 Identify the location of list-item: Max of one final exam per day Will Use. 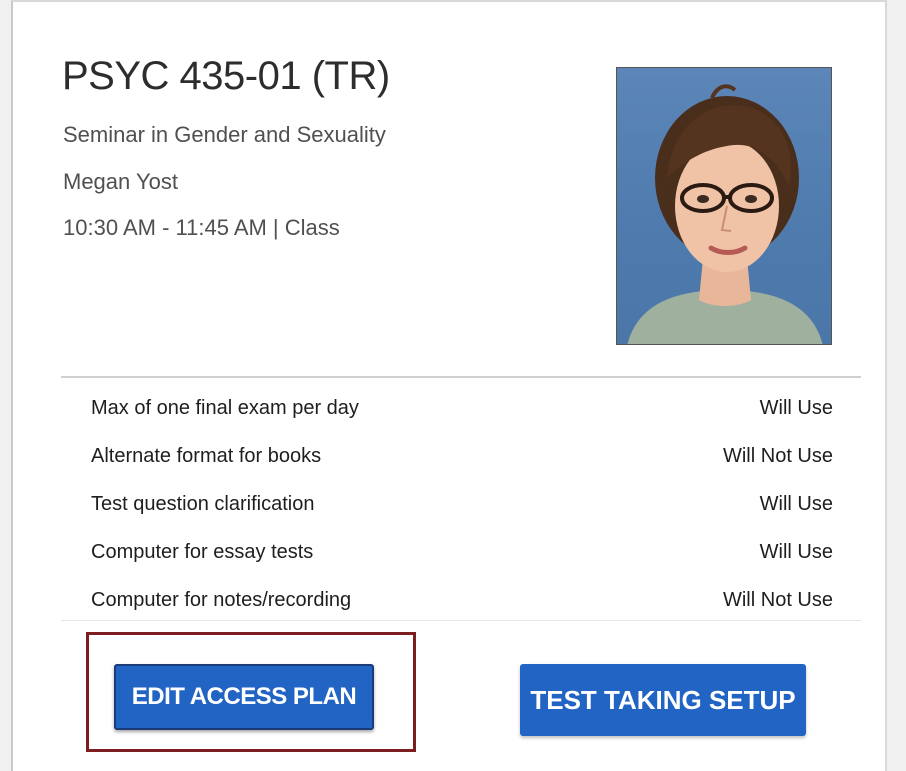
(462, 408).